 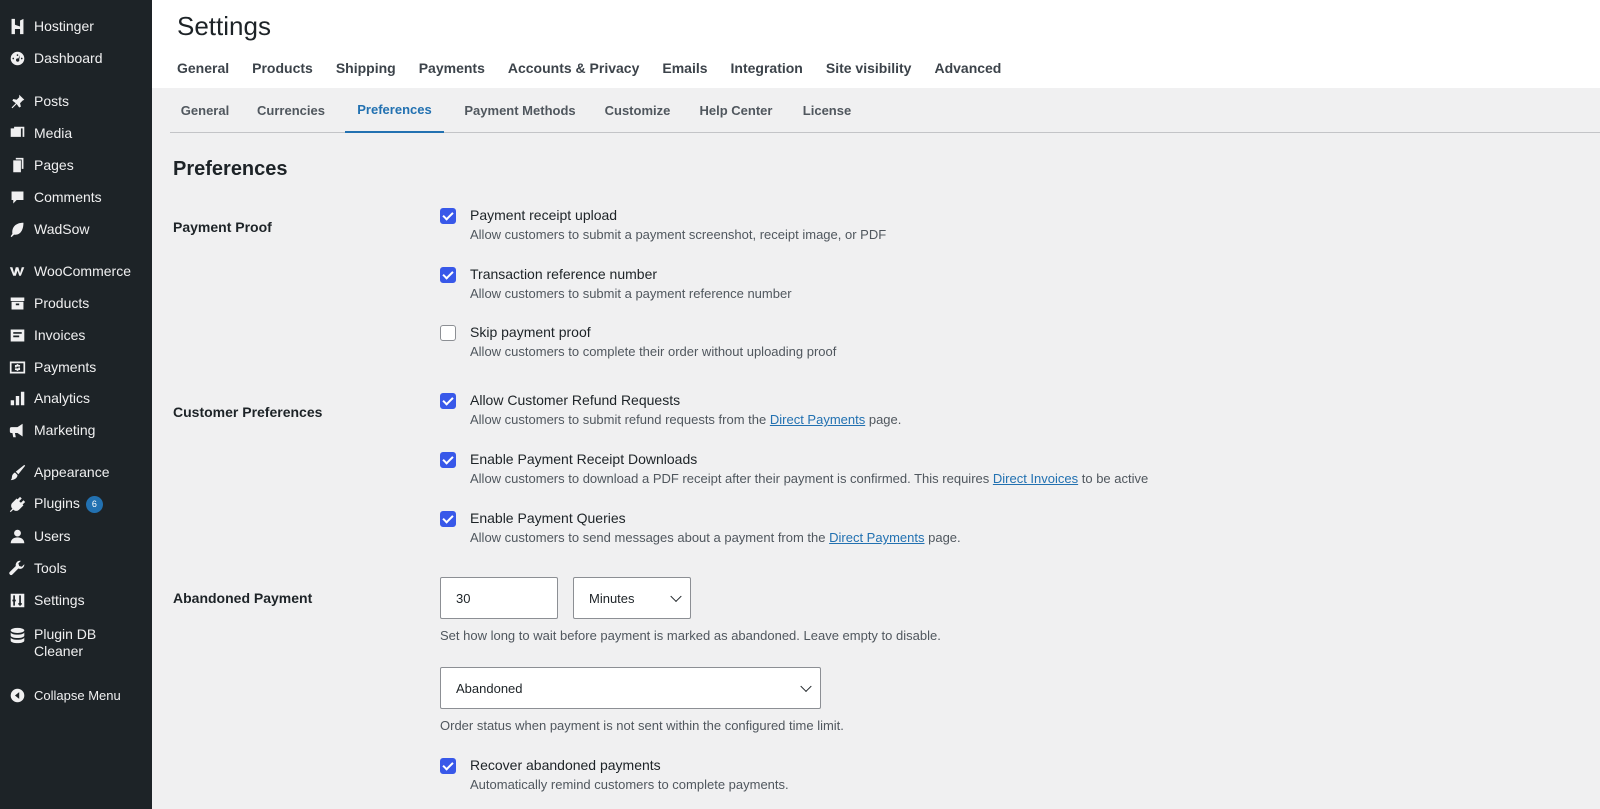 What do you see at coordinates (548, 518) in the screenshot?
I see `option-title: Enable Payment Queries` at bounding box center [548, 518].